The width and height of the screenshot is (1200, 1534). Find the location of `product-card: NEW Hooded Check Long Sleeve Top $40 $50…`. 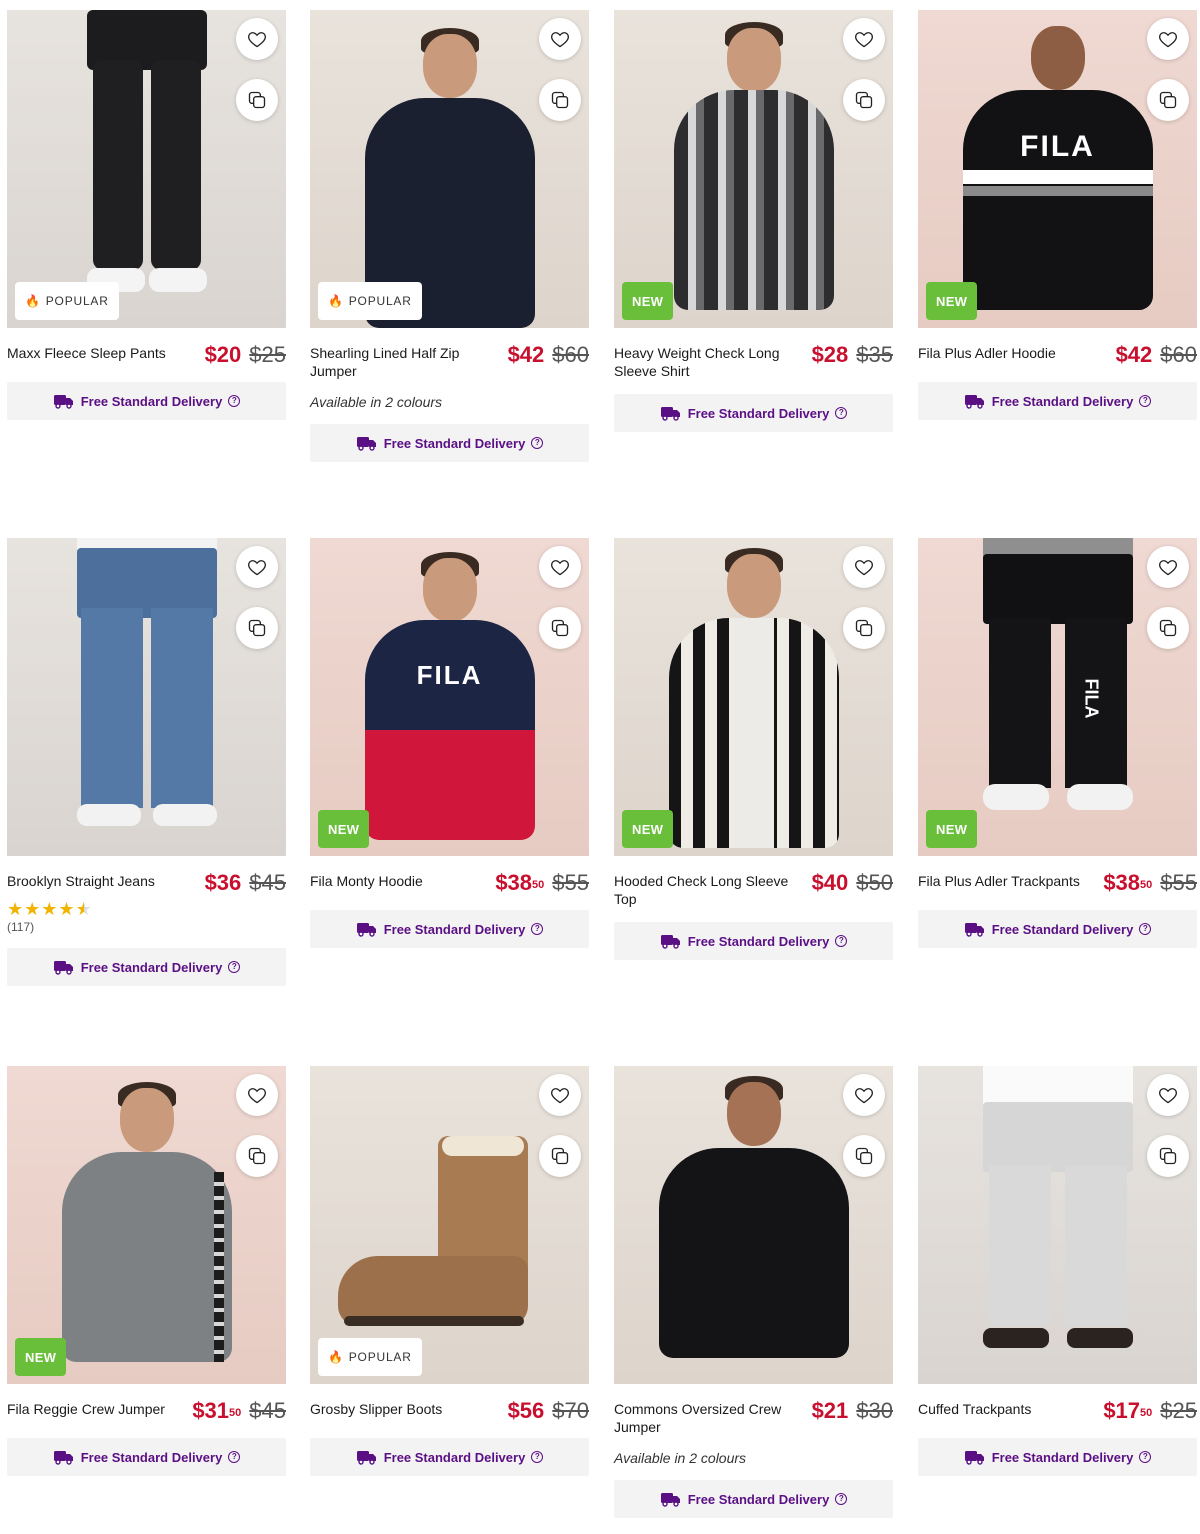

product-card: NEW Hooded Check Long Sleeve Top $40 $50… is located at coordinates (753, 749).